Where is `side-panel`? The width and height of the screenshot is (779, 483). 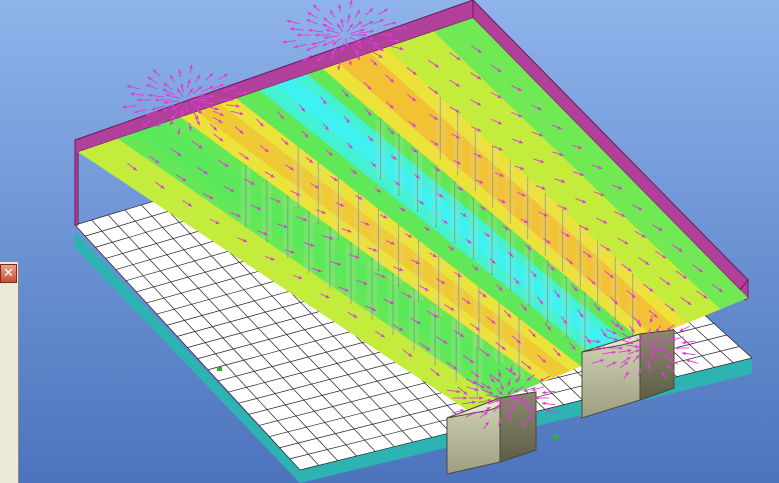
side-panel is located at coordinates (9, 372).